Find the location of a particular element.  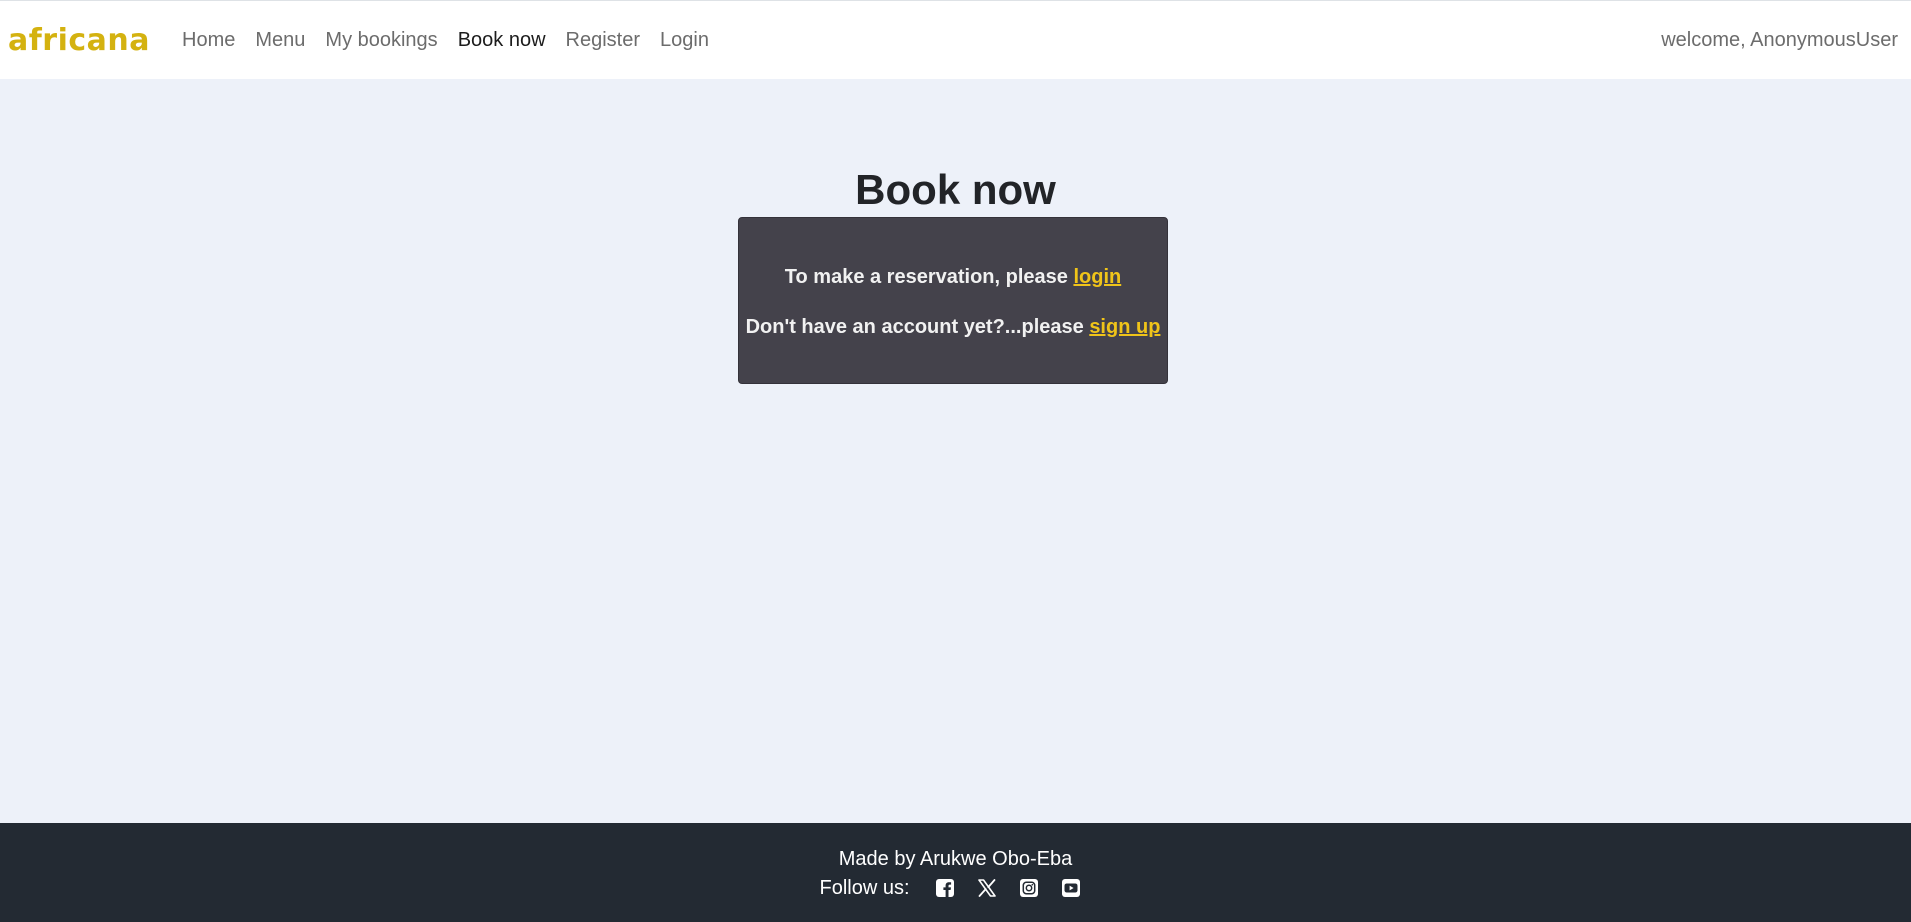

follow-label: Follow us: is located at coordinates (864, 888).